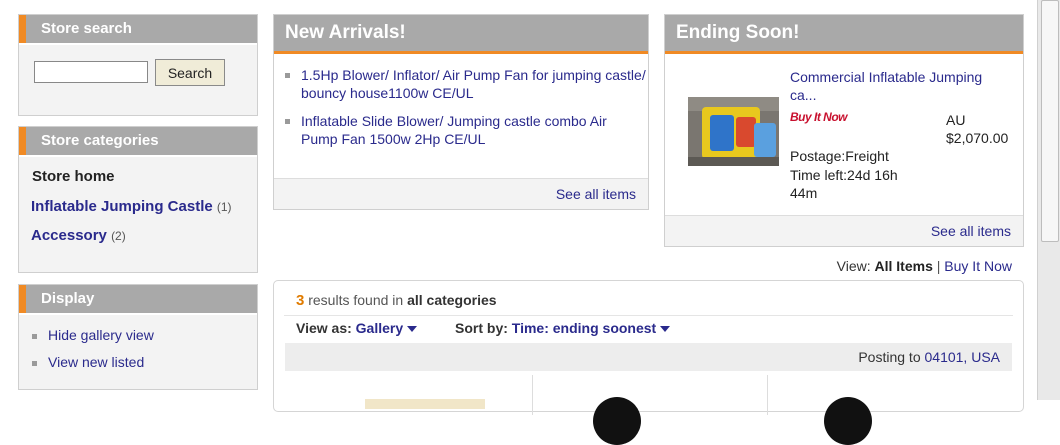 The image size is (1060, 445). What do you see at coordinates (91, 72) in the screenshot?
I see `store-search-input` at bounding box center [91, 72].